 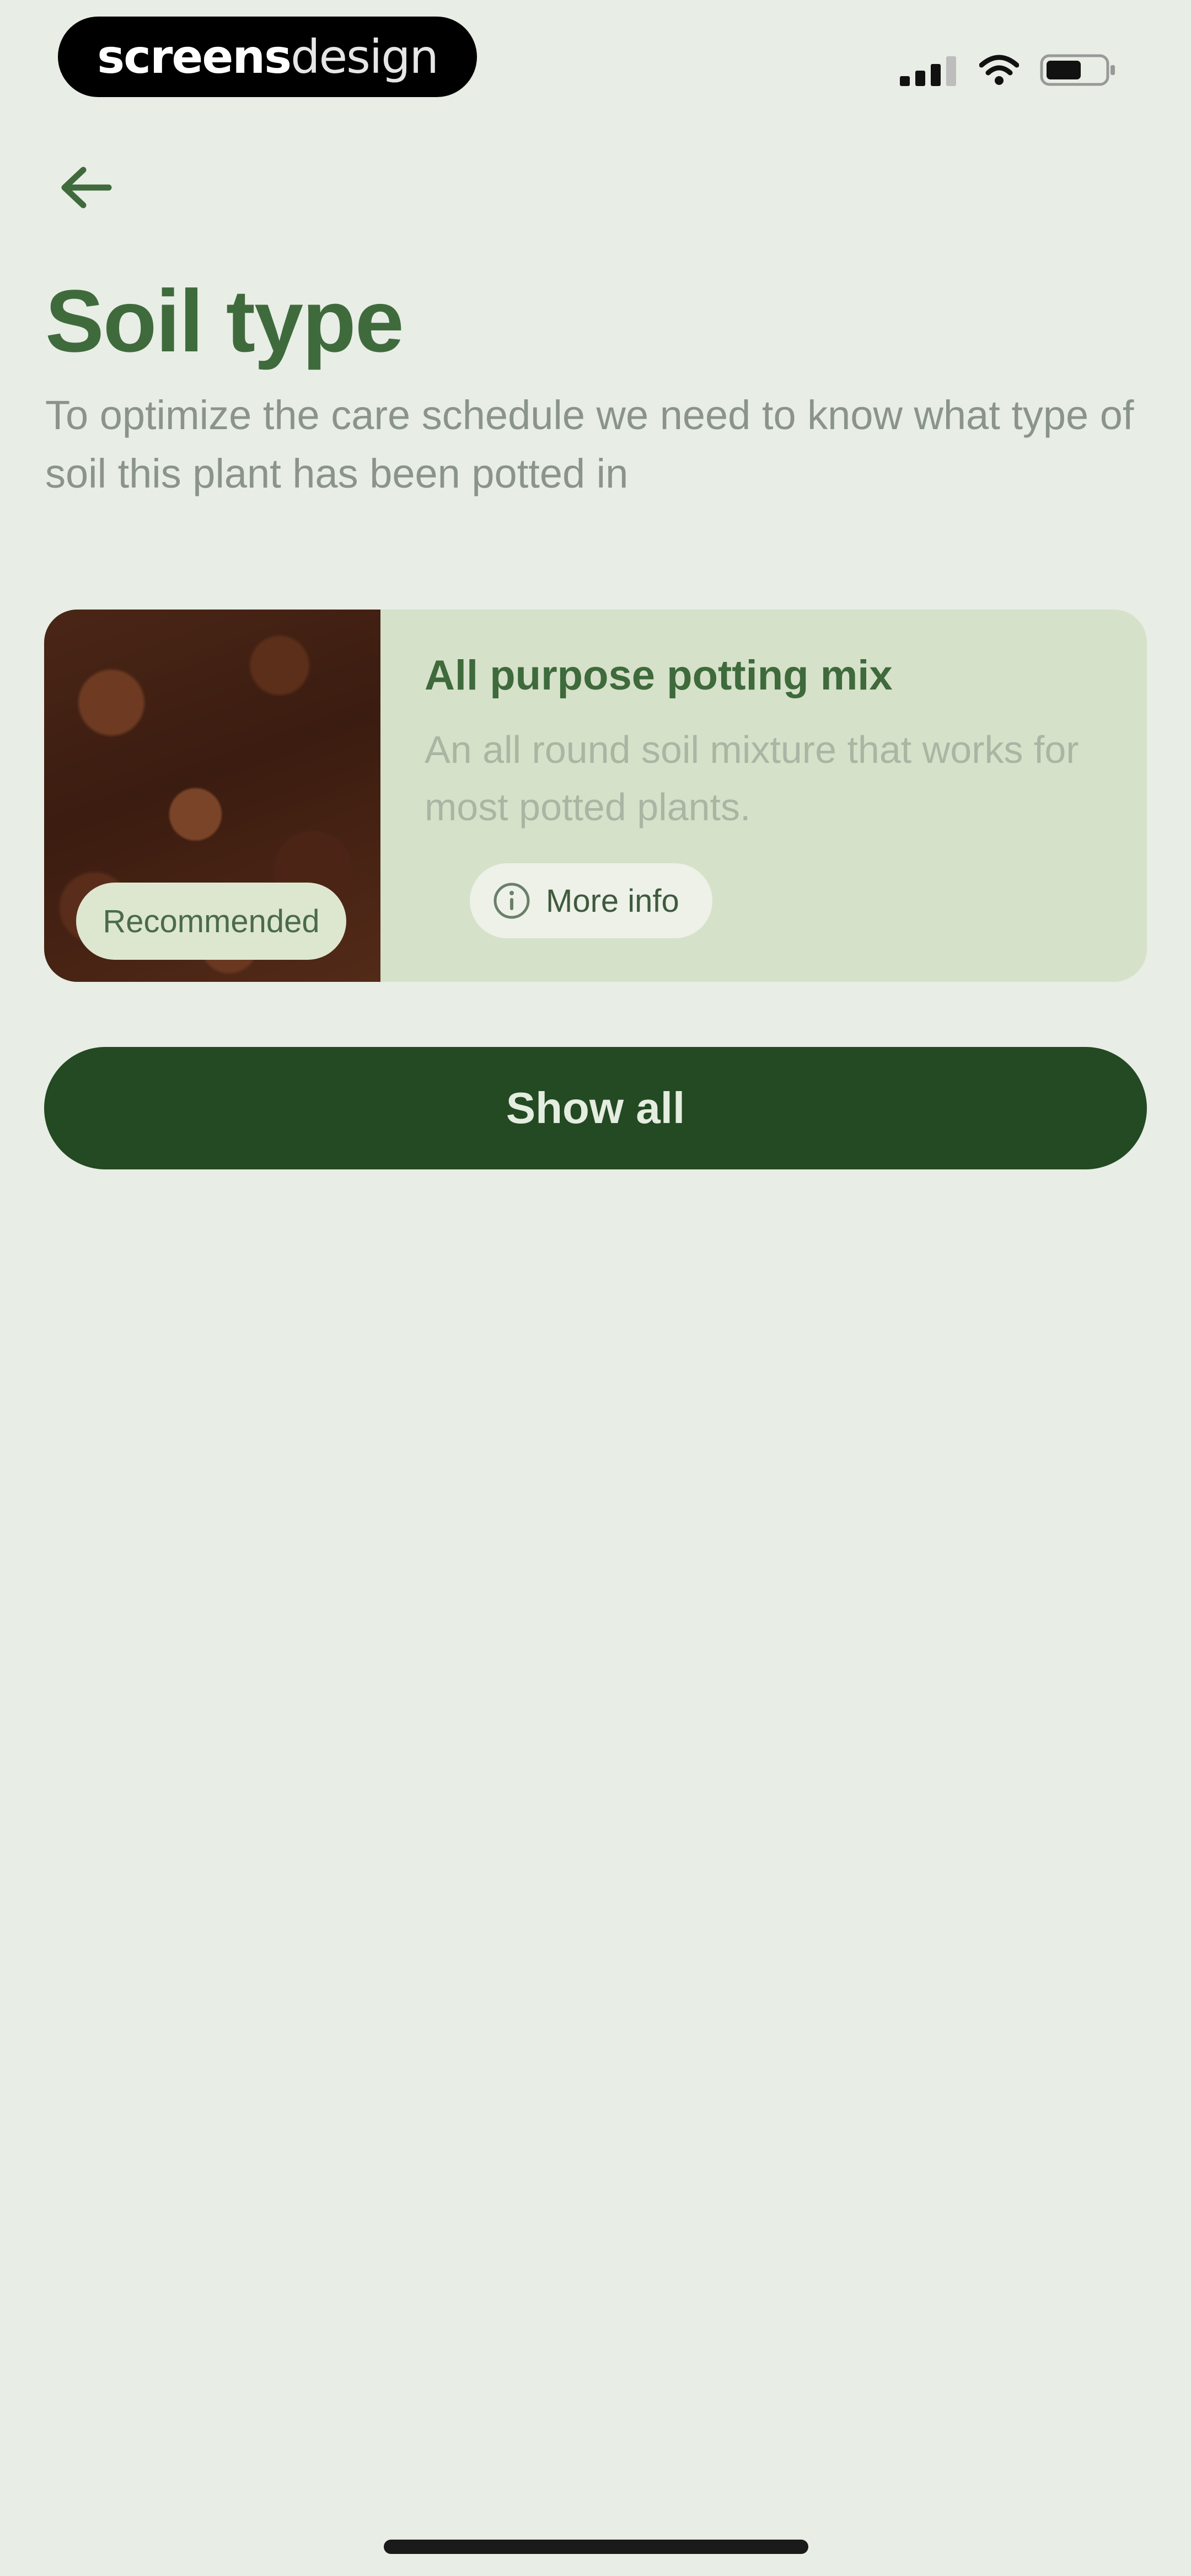 I want to click on more-info-button: More info, so click(x=591, y=900).